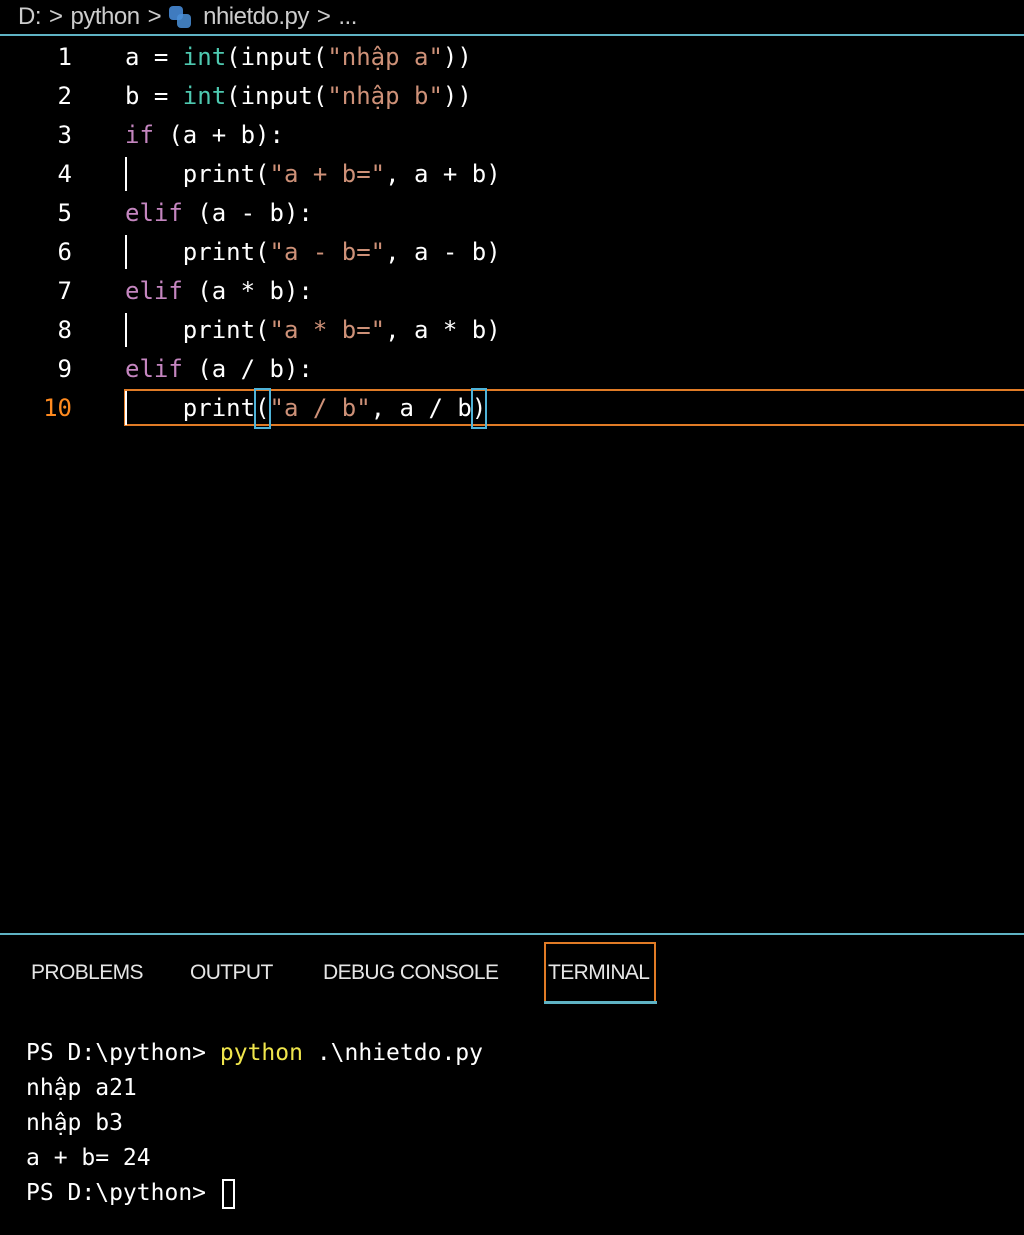 The image size is (1024, 1235). I want to click on code-text: a = int(input("nhập a")), so click(298, 57).